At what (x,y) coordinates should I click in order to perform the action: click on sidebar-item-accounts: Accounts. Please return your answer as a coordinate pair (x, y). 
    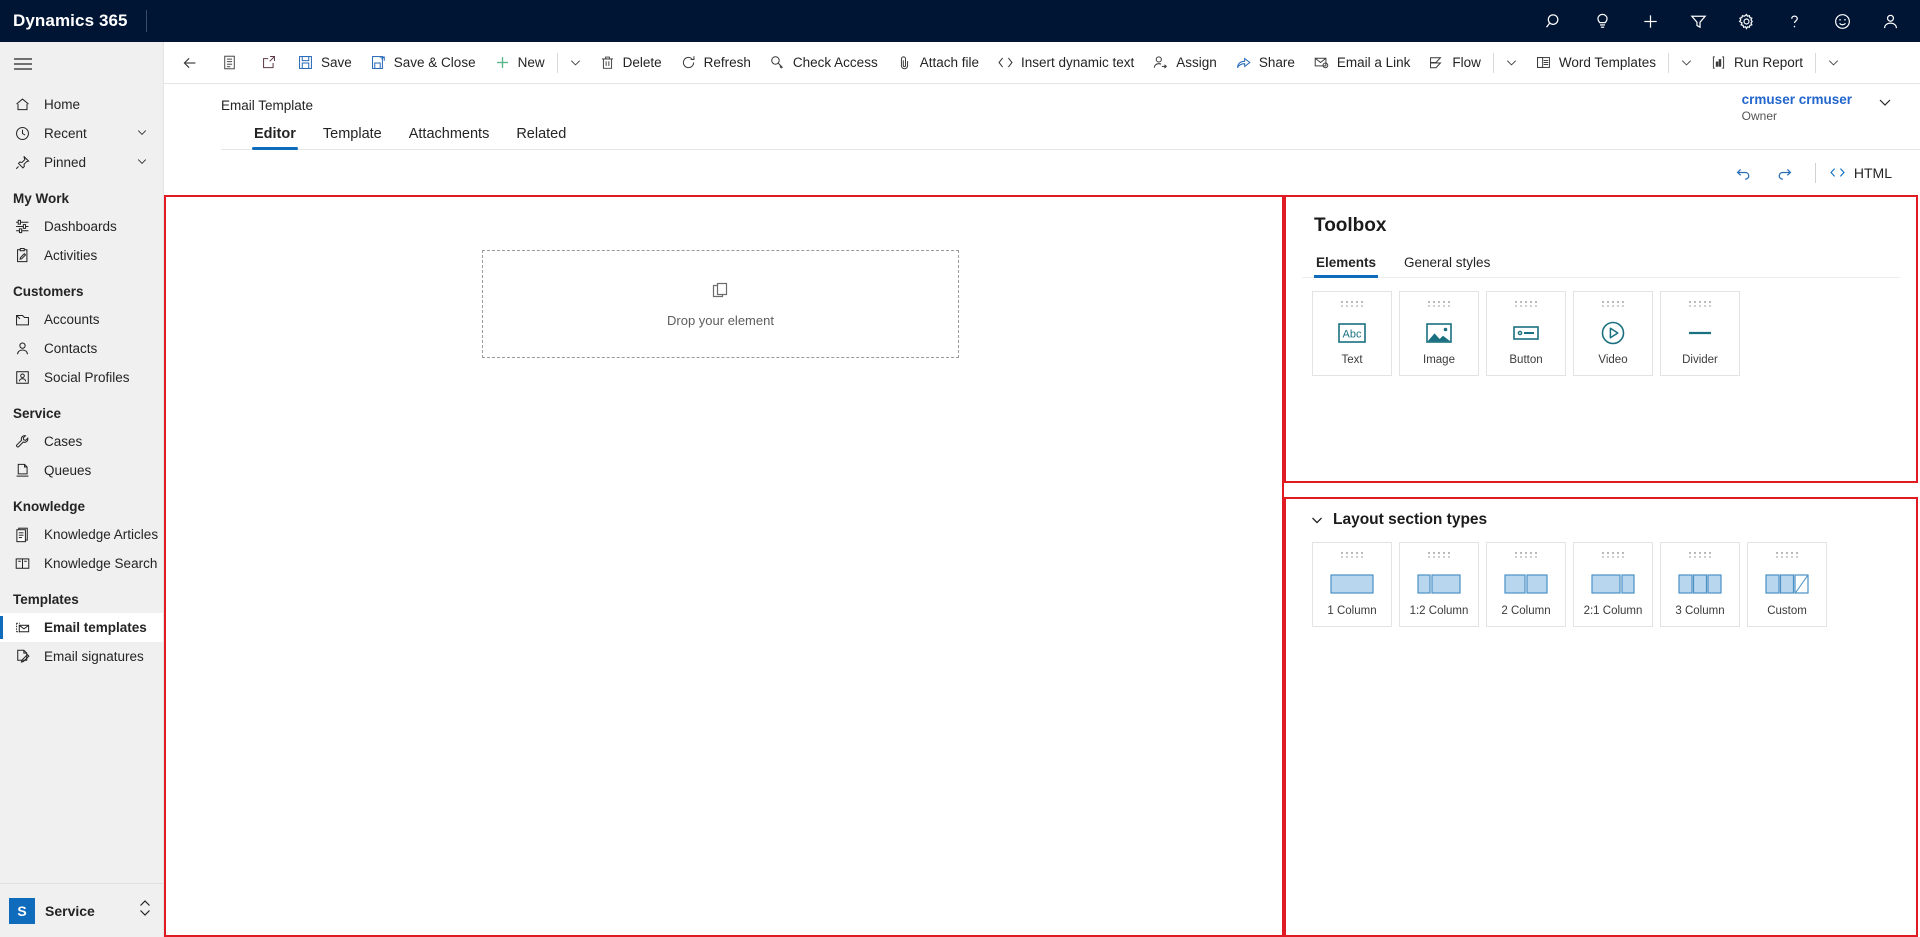
    Looking at the image, I should click on (81, 319).